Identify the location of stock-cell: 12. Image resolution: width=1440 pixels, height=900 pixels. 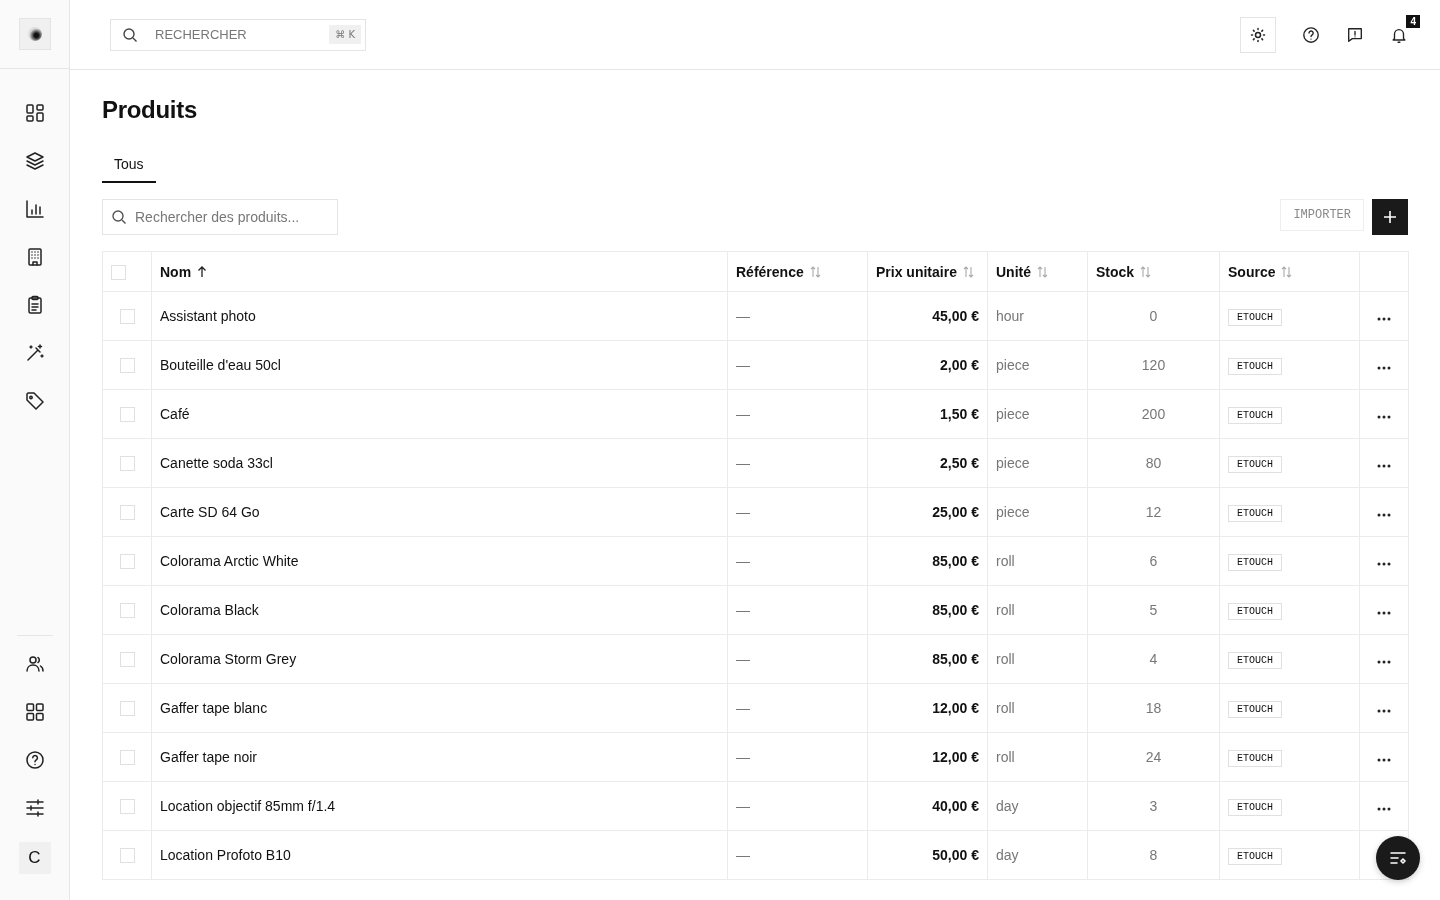
(1153, 512).